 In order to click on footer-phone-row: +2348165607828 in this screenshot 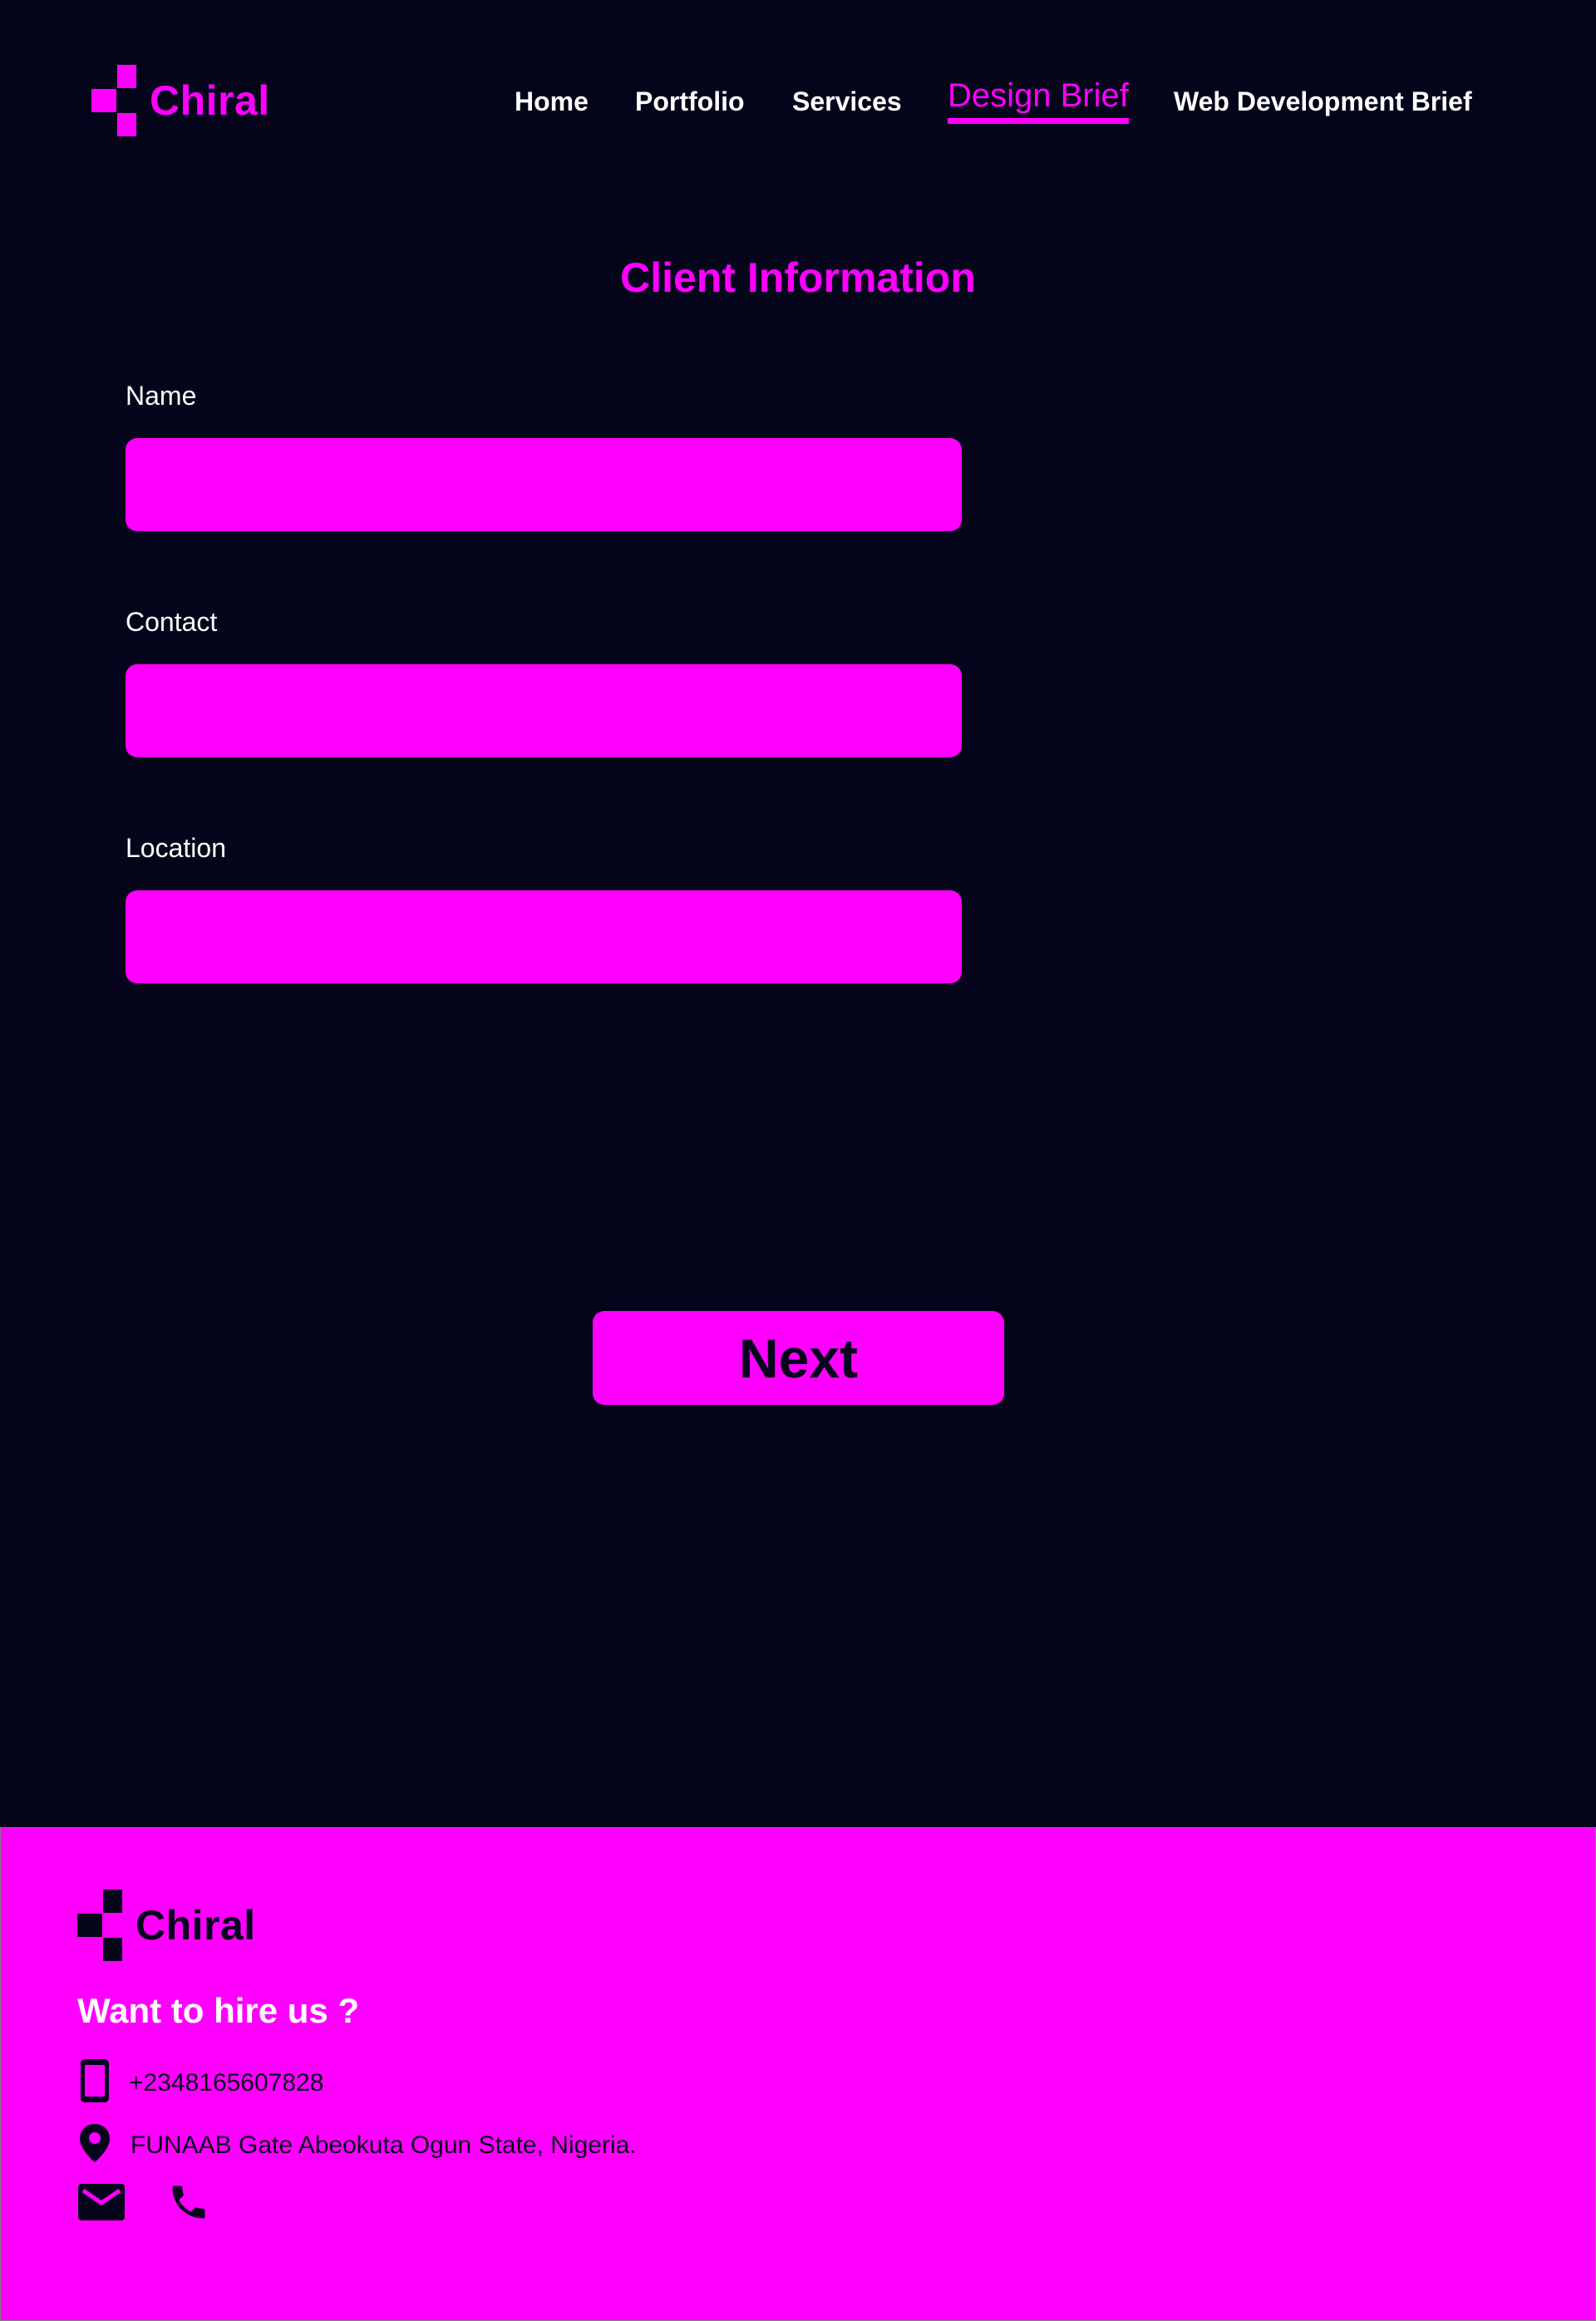, I will do `click(200, 2083)`.